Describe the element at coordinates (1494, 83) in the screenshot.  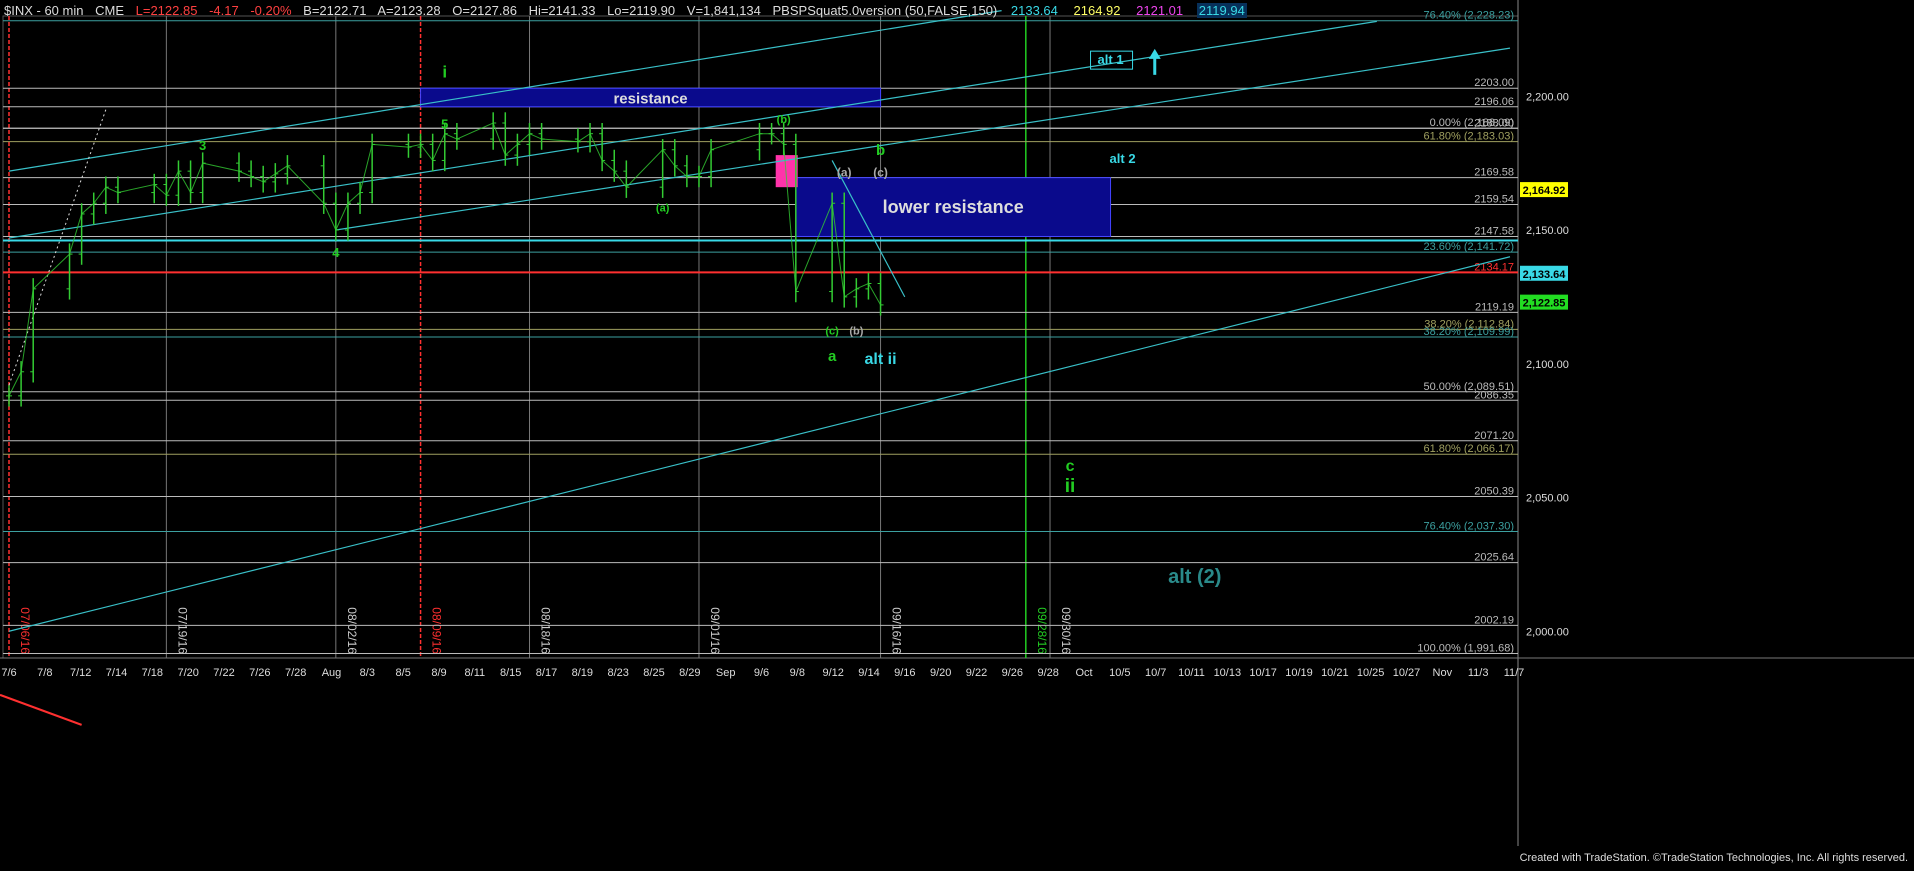
I see `level-label: 2203.00` at that location.